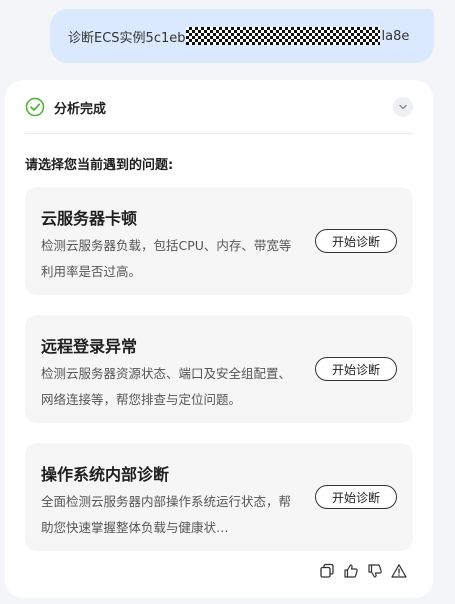  What do you see at coordinates (105, 474) in the screenshot?
I see `option-title: 操作系统内部诊断` at bounding box center [105, 474].